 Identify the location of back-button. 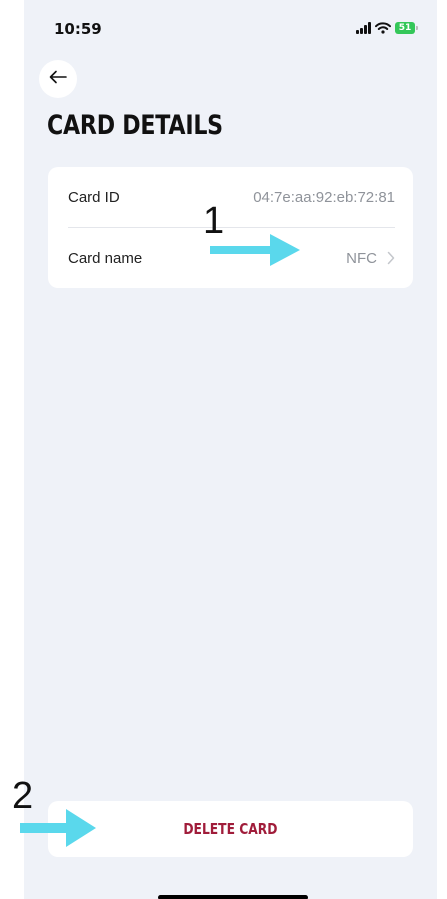
(58, 79).